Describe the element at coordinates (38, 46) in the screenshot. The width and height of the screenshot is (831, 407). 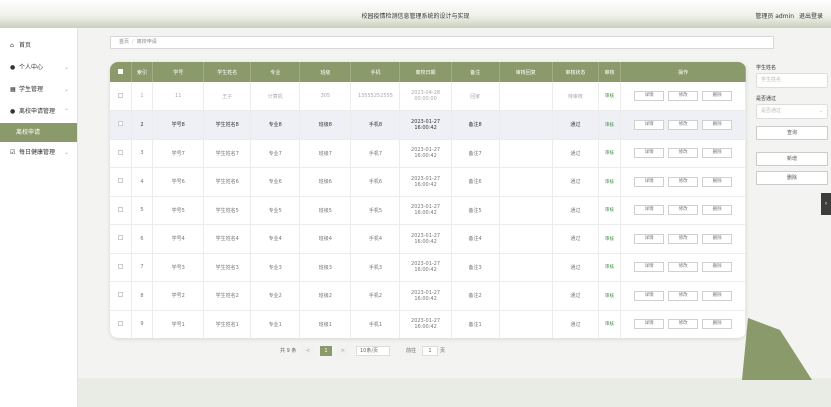
I see `sidebar-item-home: ⌂ 首页` at that location.